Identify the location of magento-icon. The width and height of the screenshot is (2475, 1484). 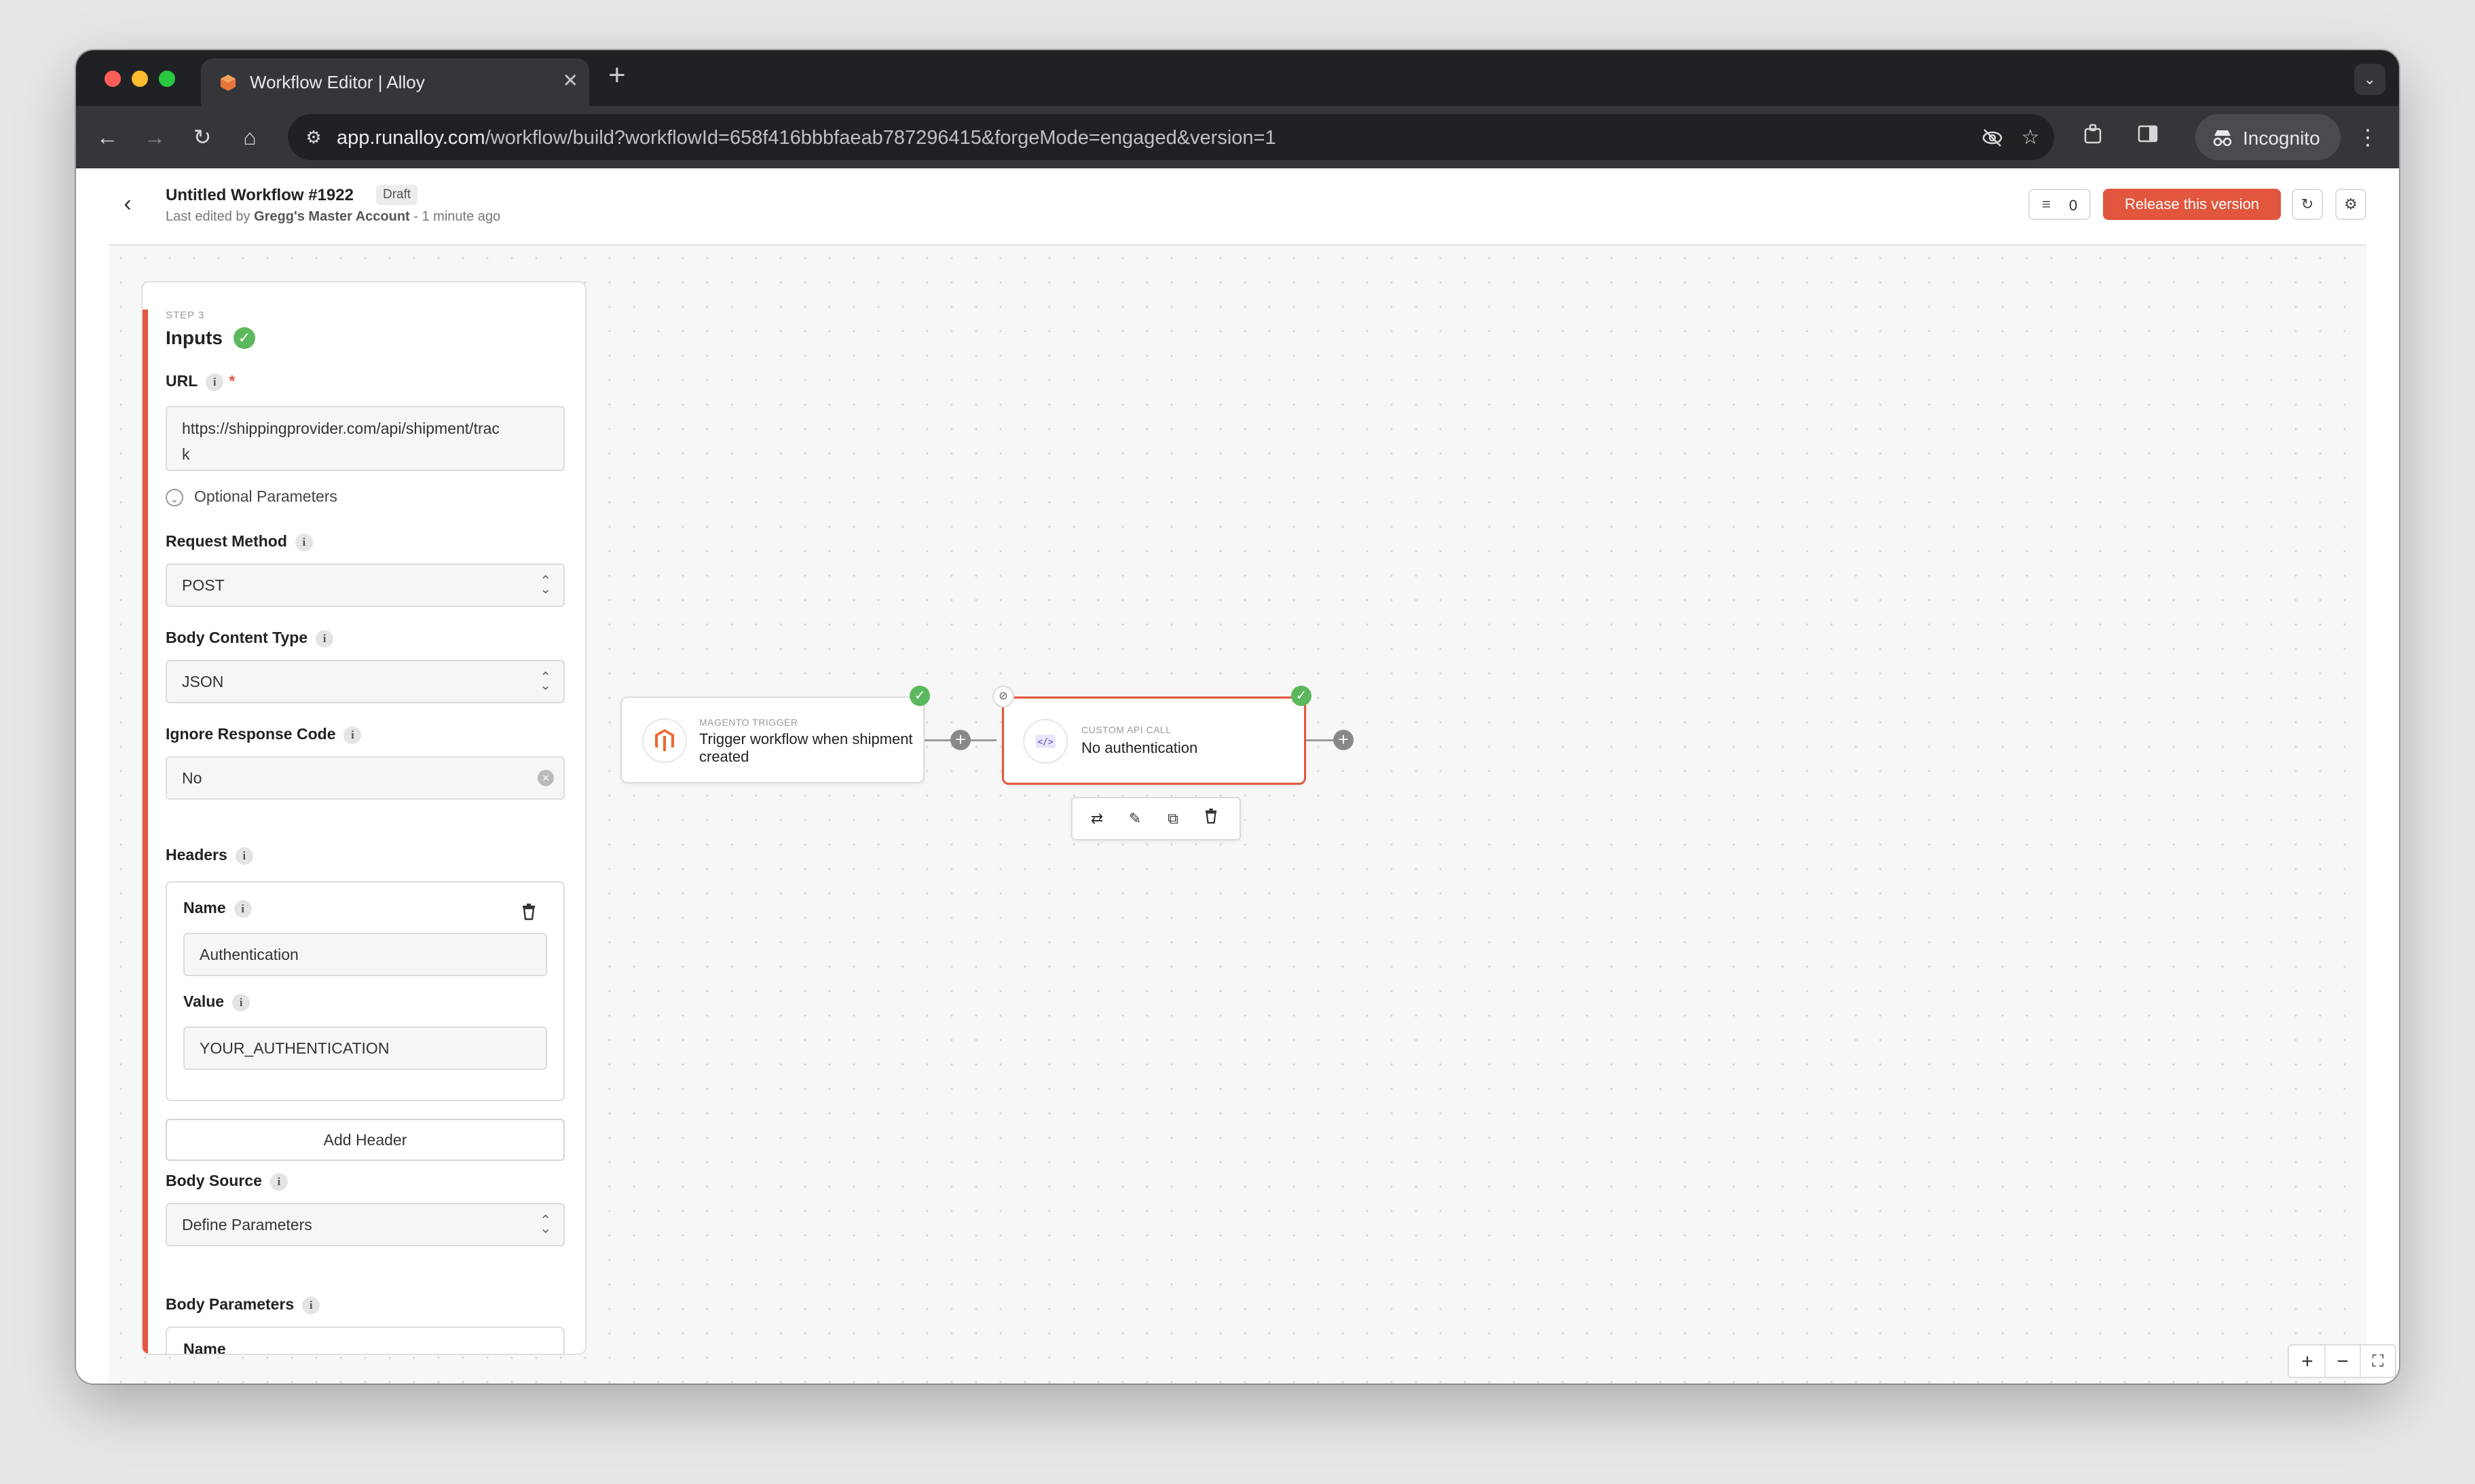
(664, 740).